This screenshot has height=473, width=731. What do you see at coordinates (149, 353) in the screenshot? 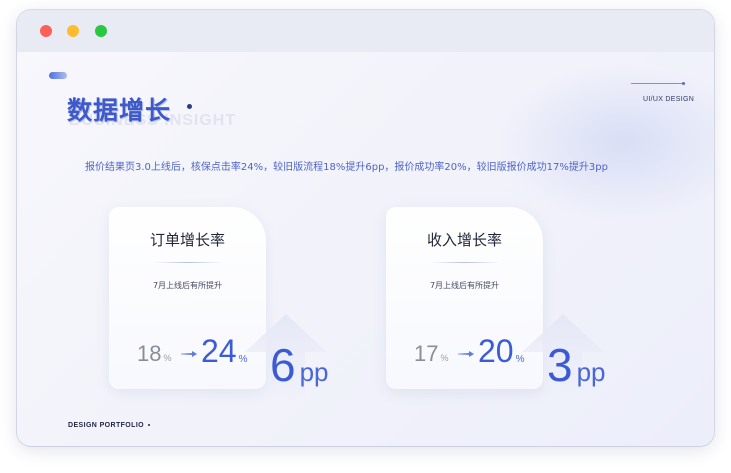
I see `old-value-number: 18` at bounding box center [149, 353].